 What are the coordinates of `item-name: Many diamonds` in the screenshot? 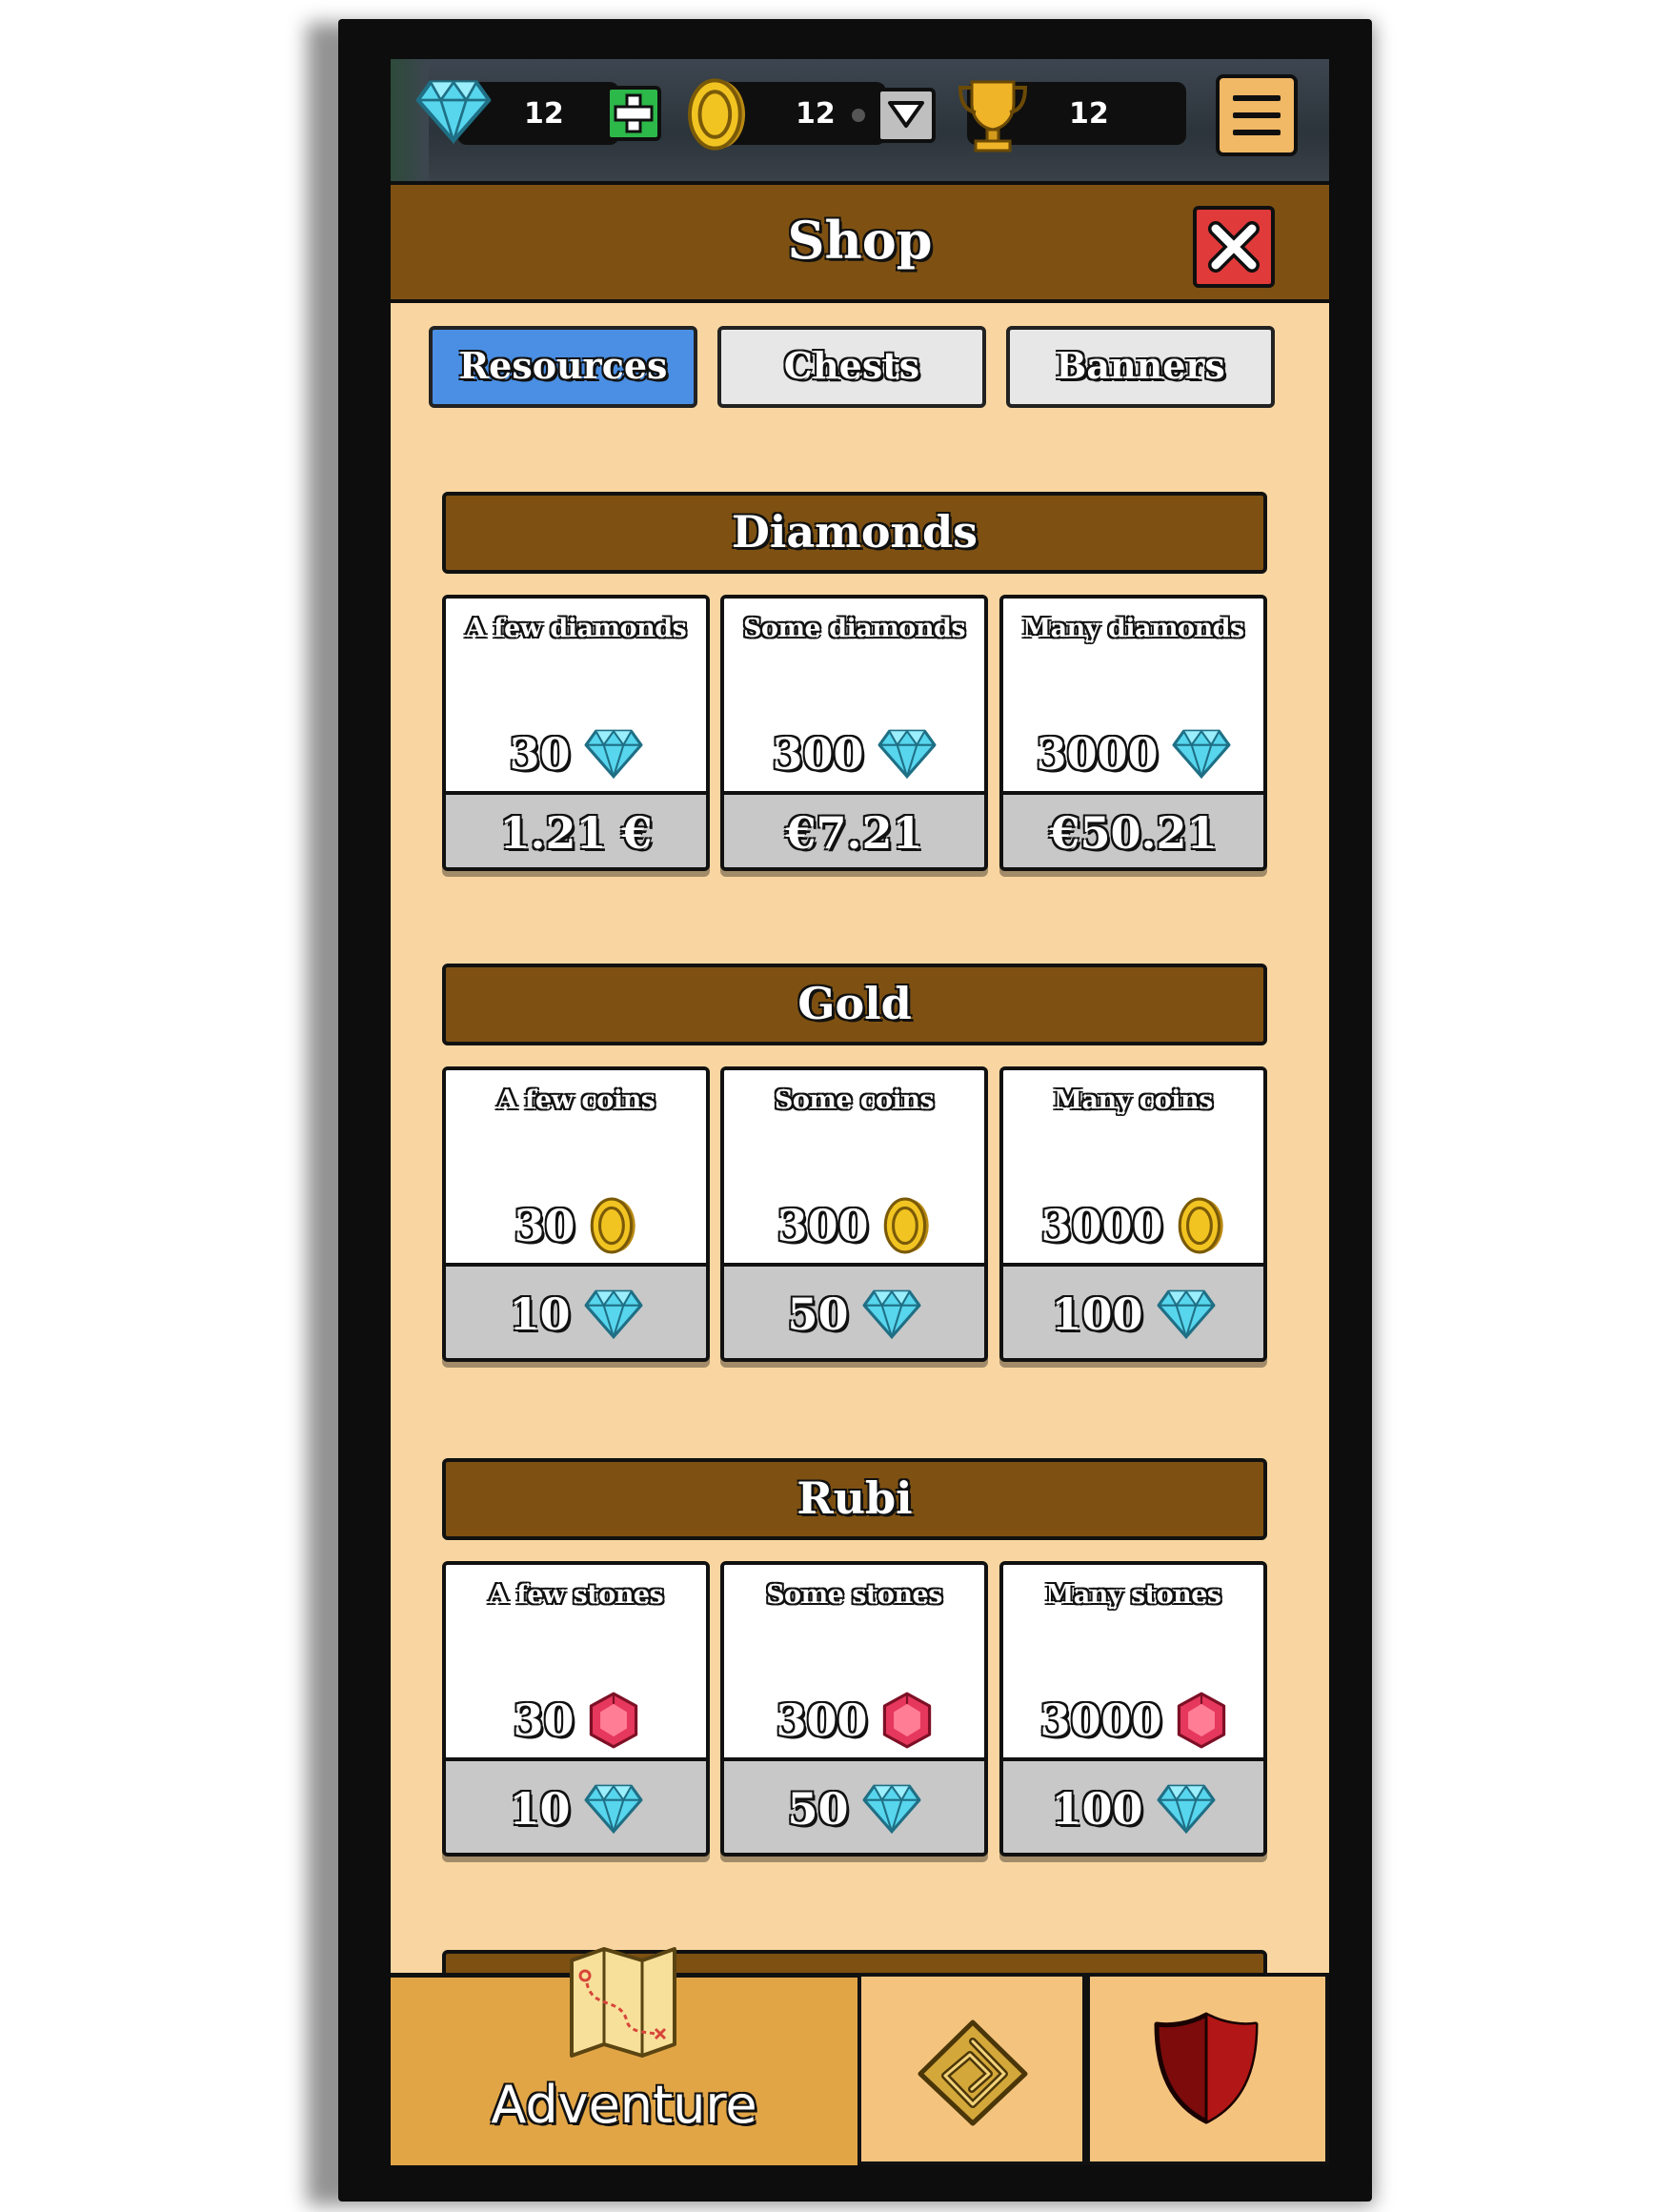 It's located at (1133, 628).